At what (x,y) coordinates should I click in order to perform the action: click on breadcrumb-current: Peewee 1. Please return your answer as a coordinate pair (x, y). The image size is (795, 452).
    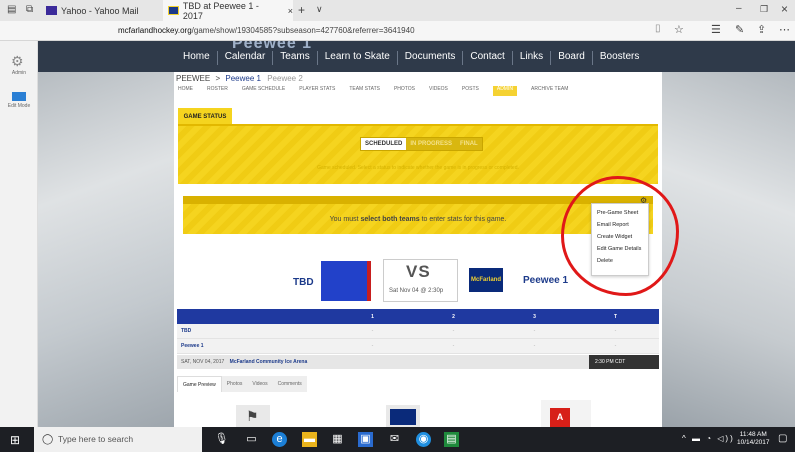
    Looking at the image, I should click on (243, 78).